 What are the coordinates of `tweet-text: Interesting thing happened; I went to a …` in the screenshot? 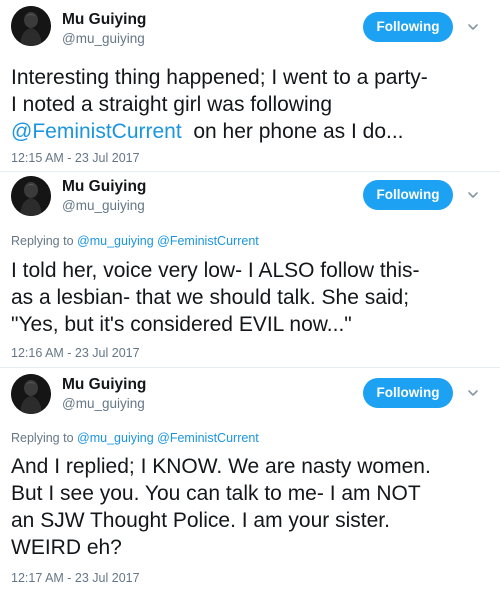 It's located at (253, 104).